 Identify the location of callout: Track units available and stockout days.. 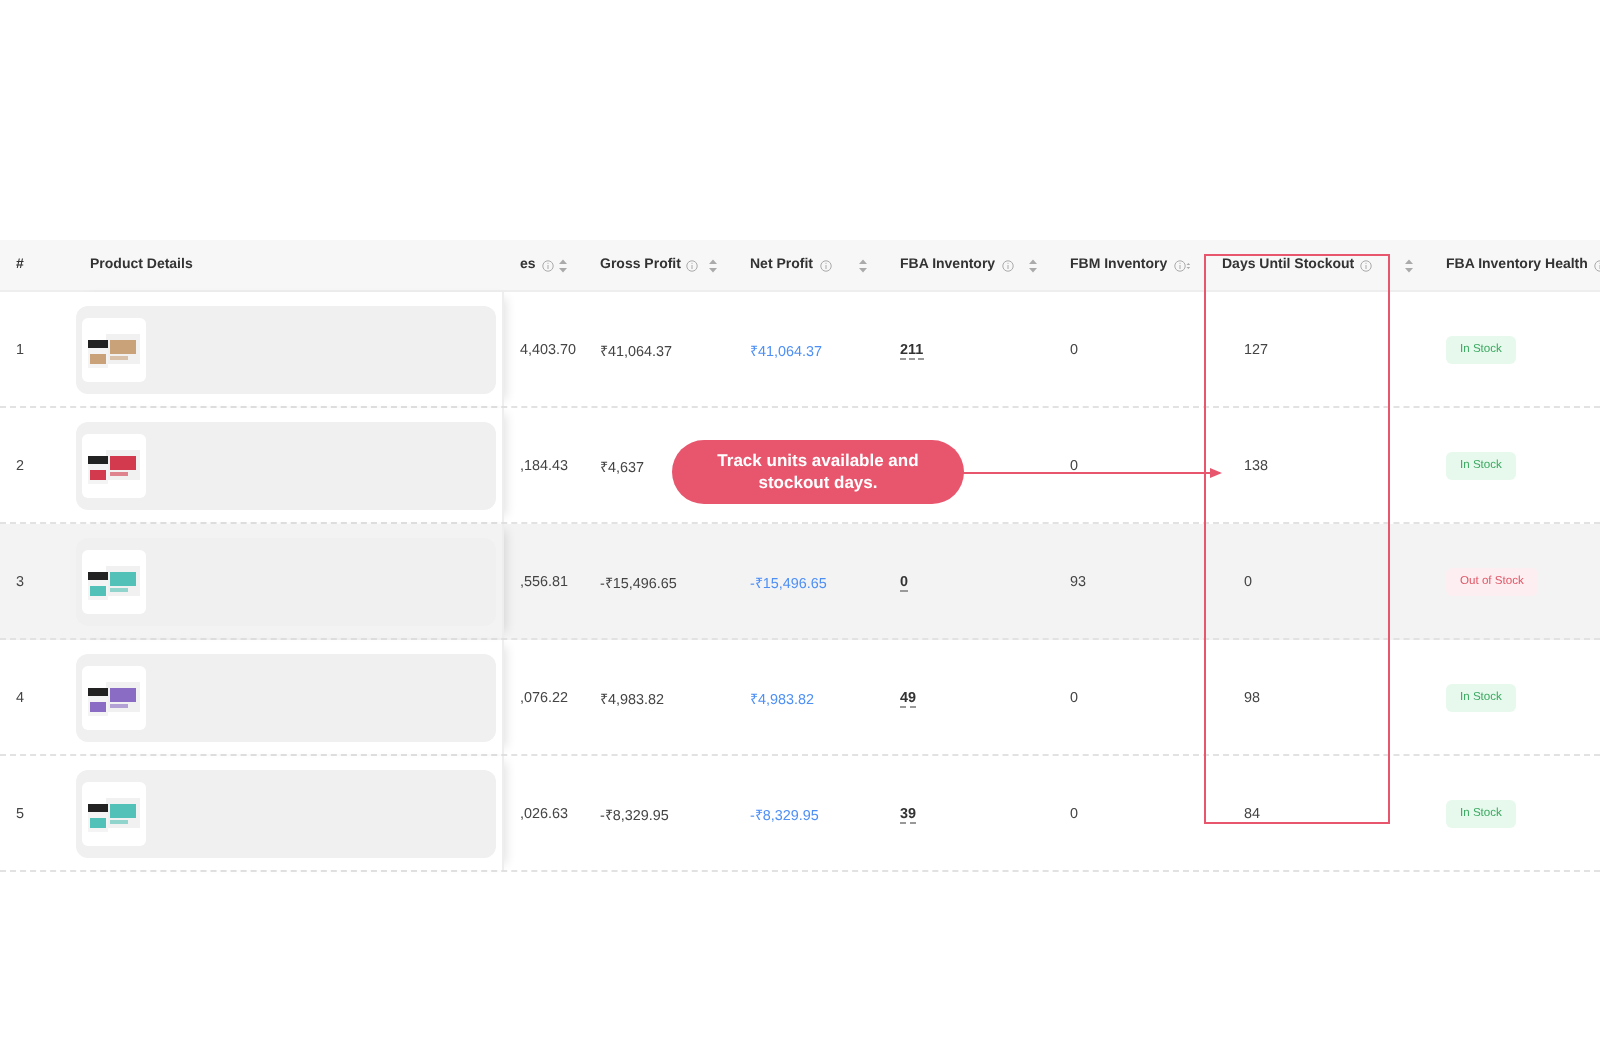
(818, 472).